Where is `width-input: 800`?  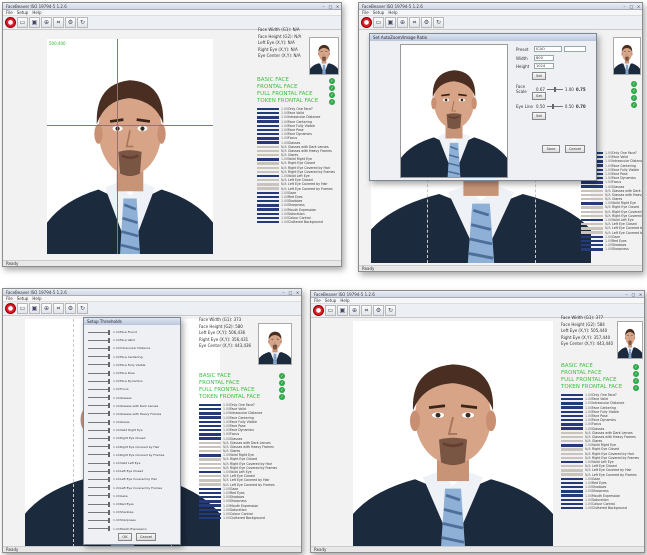 width-input: 800 is located at coordinates (544, 58).